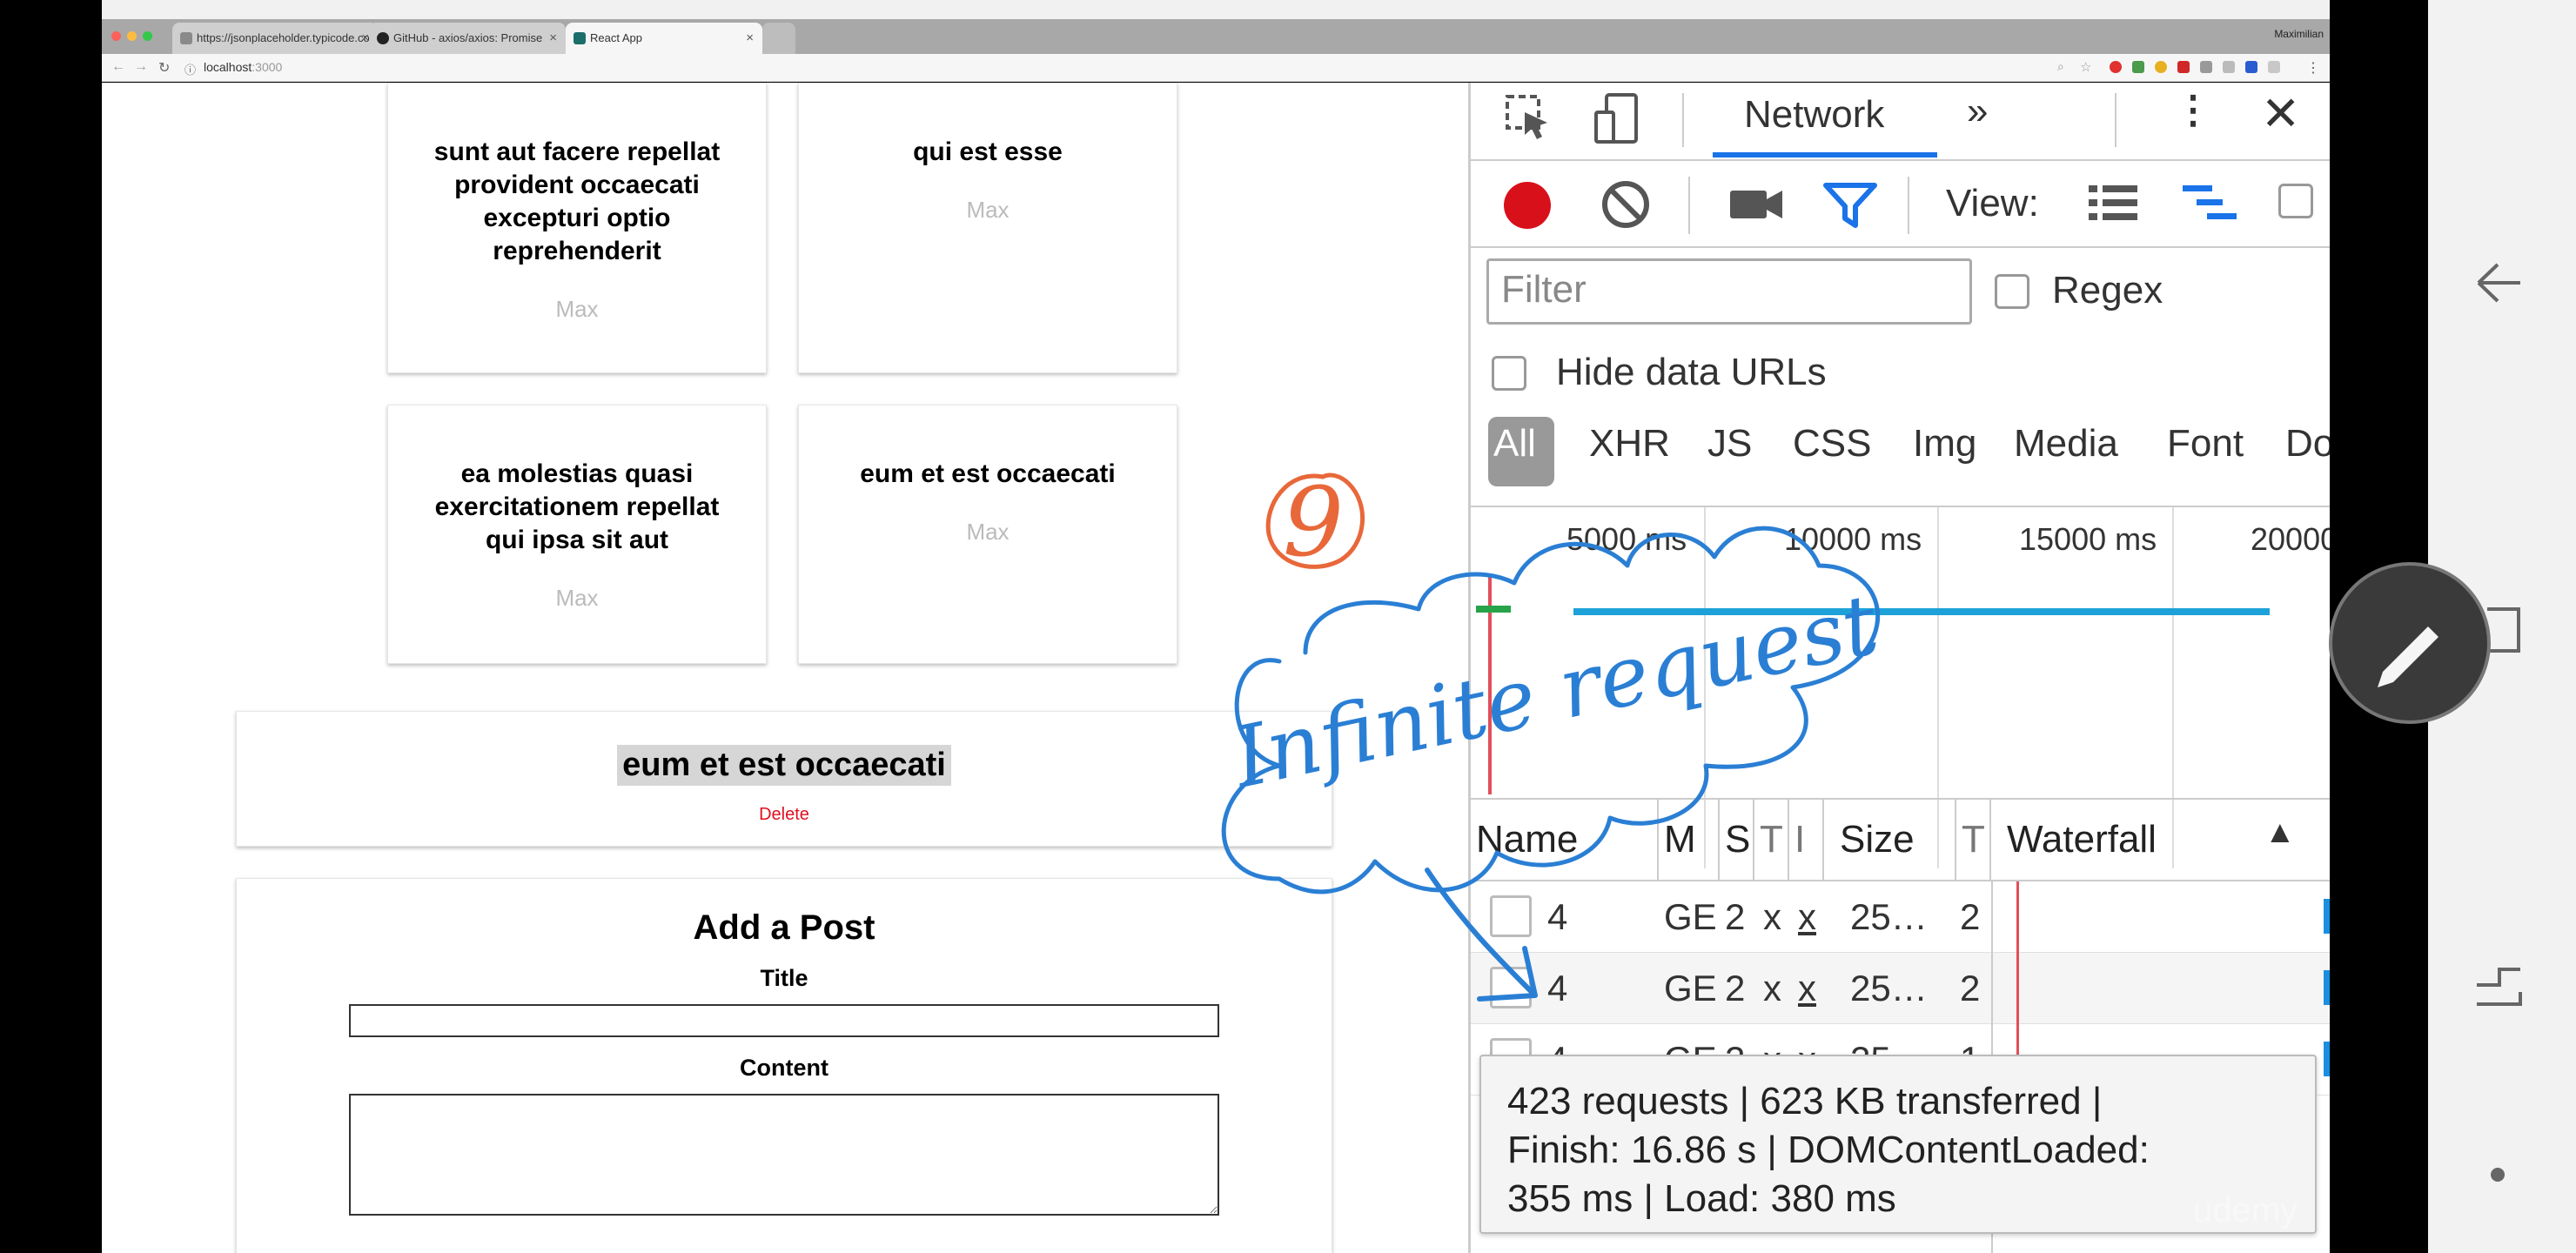  Describe the element at coordinates (1772, 839) in the screenshot. I see `column-type: T` at that location.